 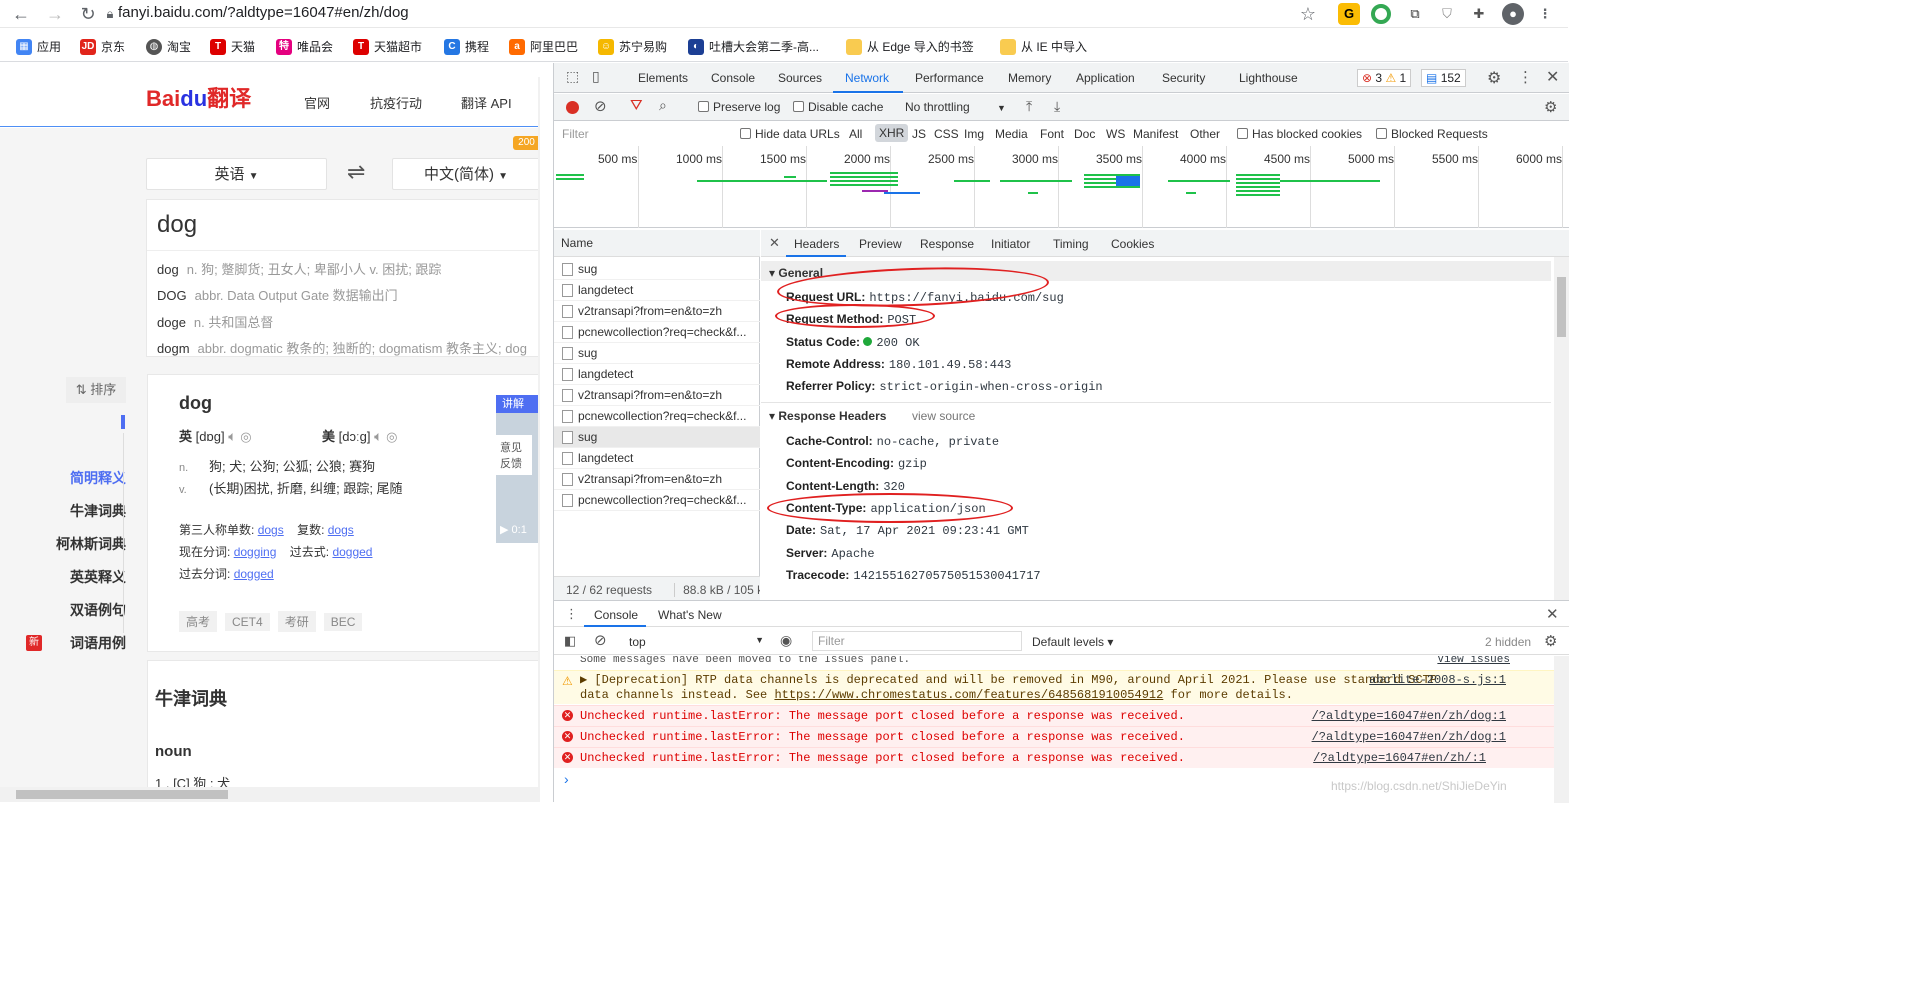 I want to click on tab-lighthouse: Lighthouse, so click(x=1268, y=78).